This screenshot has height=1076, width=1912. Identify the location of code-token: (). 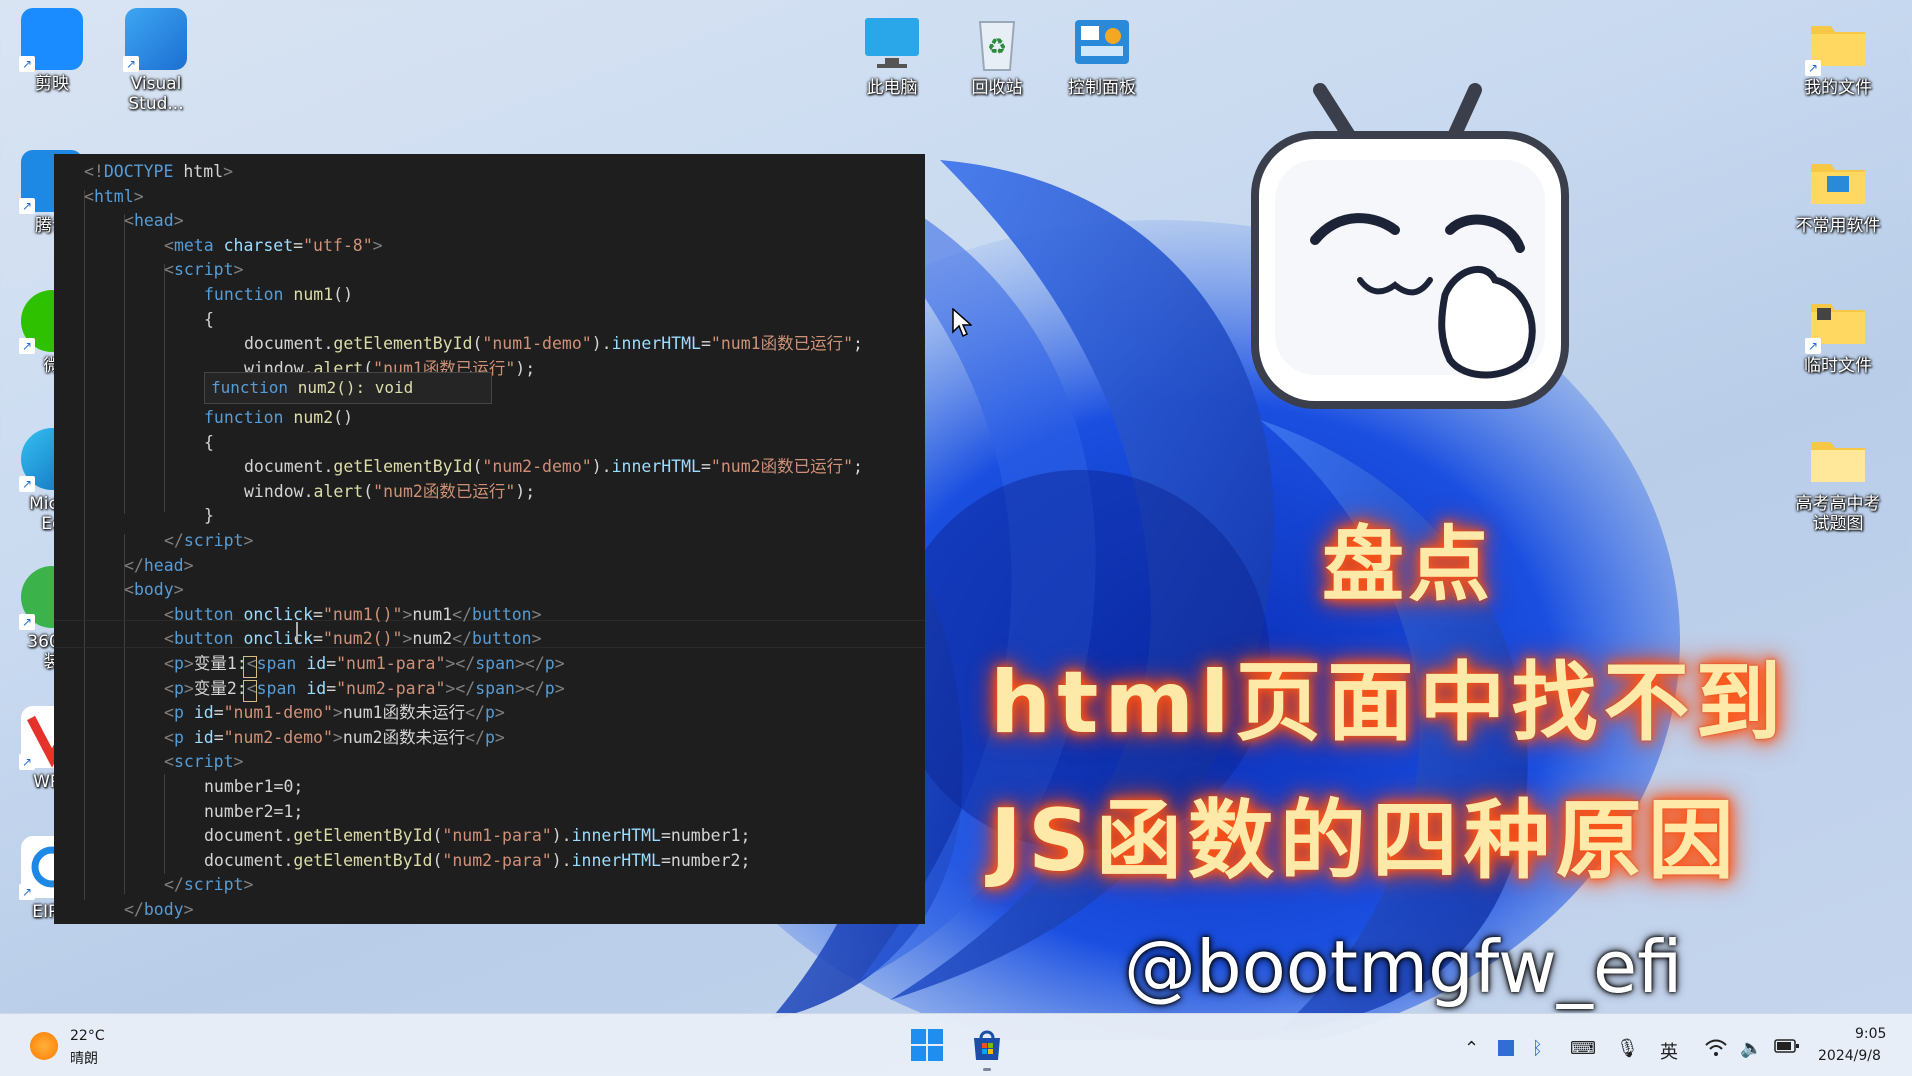
(343, 294).